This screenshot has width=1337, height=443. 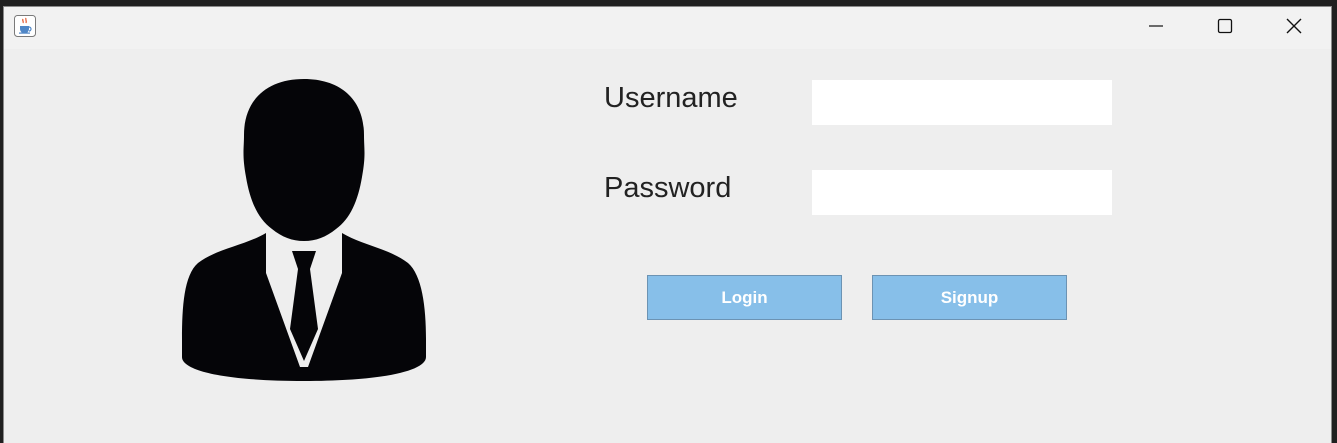 I want to click on user-silhouette-icon, so click(x=302, y=229).